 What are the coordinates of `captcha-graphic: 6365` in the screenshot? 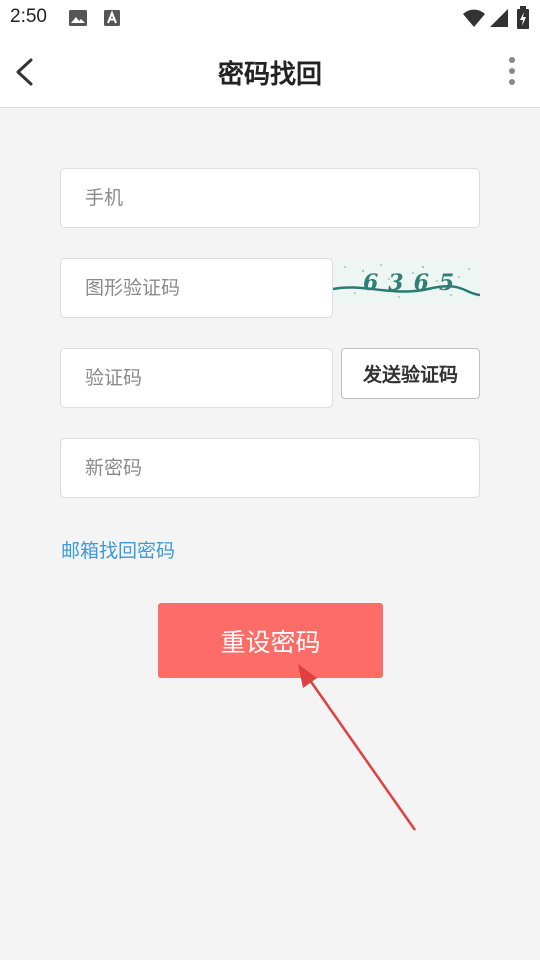 It's located at (406, 281).